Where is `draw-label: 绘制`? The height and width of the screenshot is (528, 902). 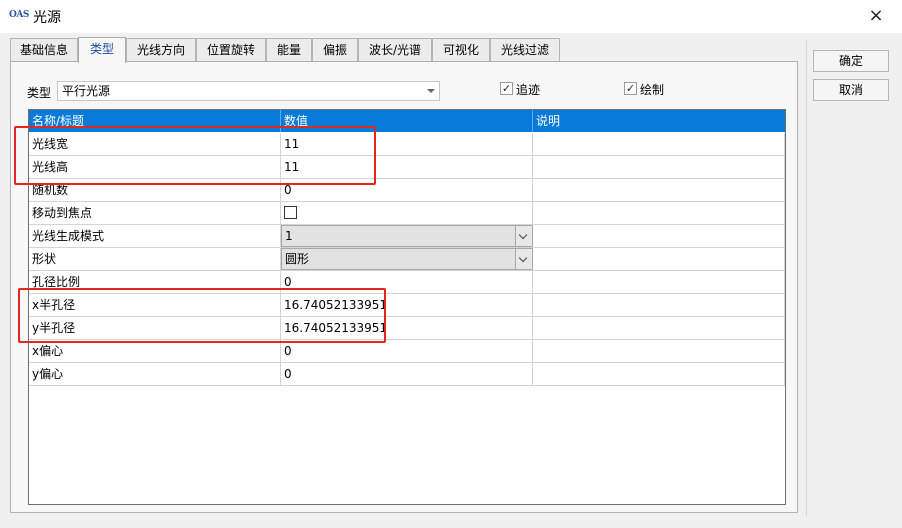 draw-label: 绘制 is located at coordinates (652, 90).